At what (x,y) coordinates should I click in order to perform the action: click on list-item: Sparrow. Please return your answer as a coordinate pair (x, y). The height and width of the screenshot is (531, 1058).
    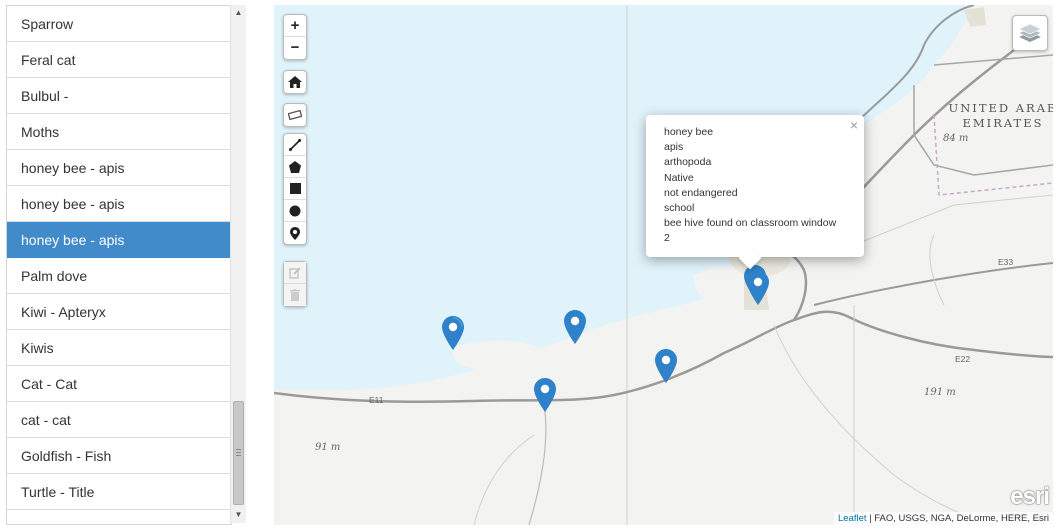
    Looking at the image, I should click on (119, 24).